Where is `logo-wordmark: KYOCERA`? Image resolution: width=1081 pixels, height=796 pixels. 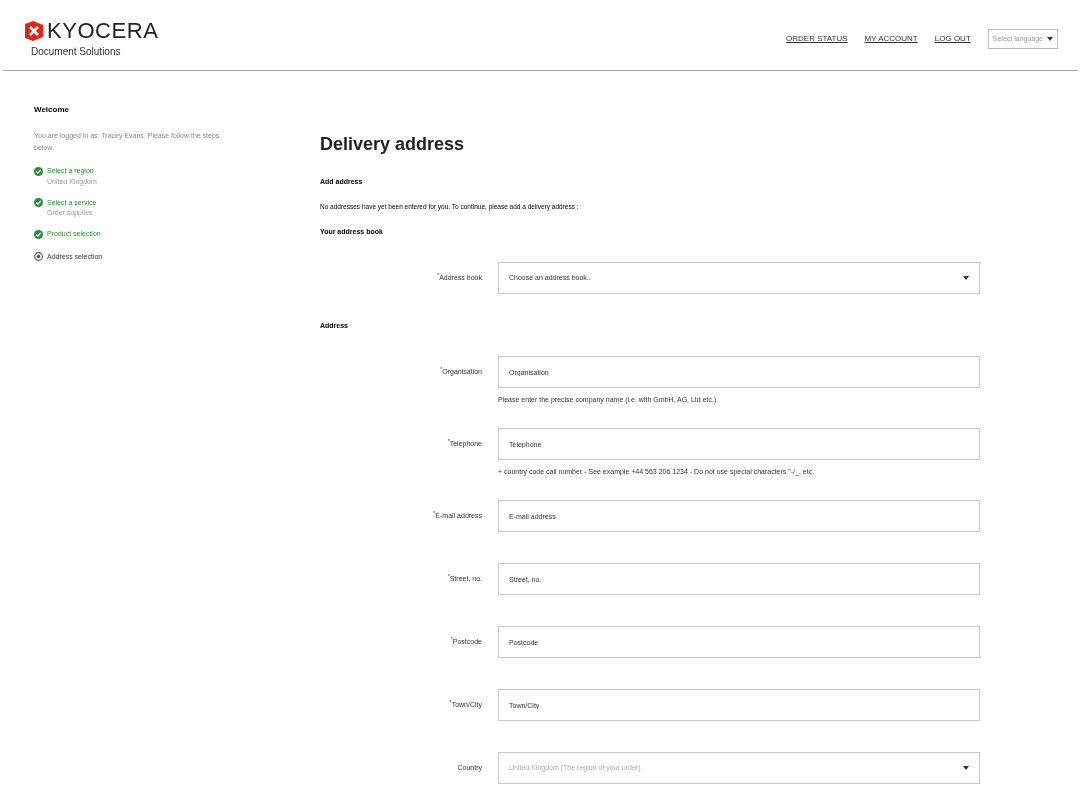
logo-wordmark: KYOCERA is located at coordinates (103, 31).